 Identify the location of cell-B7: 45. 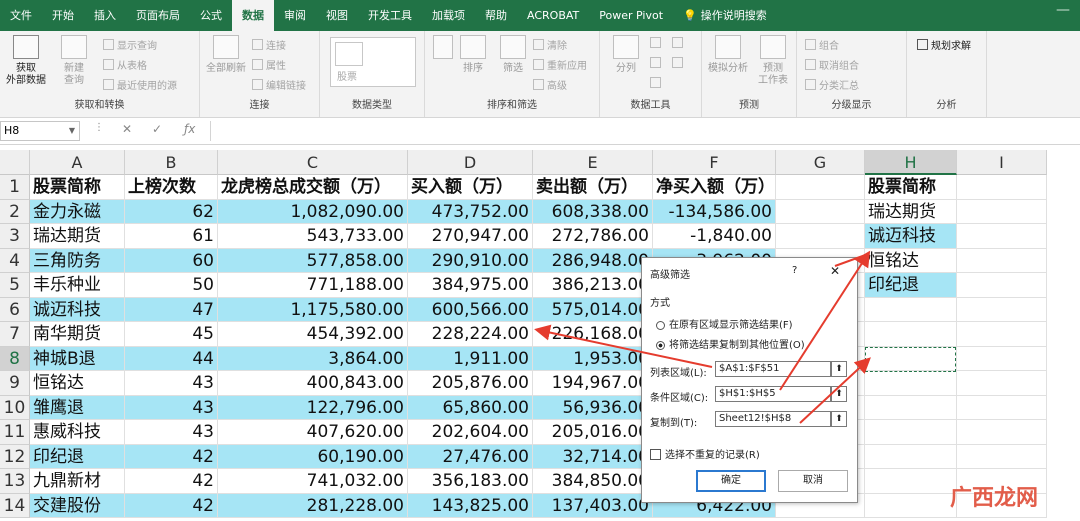
(171, 334).